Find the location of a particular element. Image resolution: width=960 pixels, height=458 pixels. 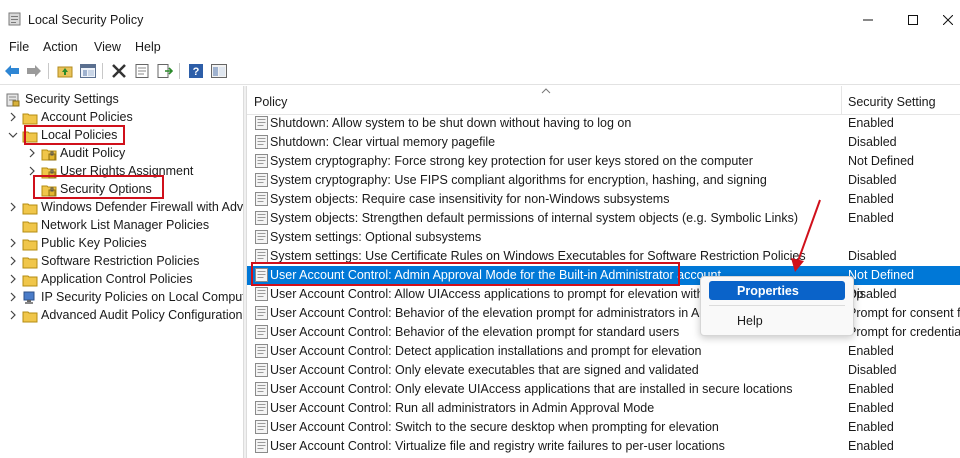

tree-item-label: Audit Policy is located at coordinates (93, 153).